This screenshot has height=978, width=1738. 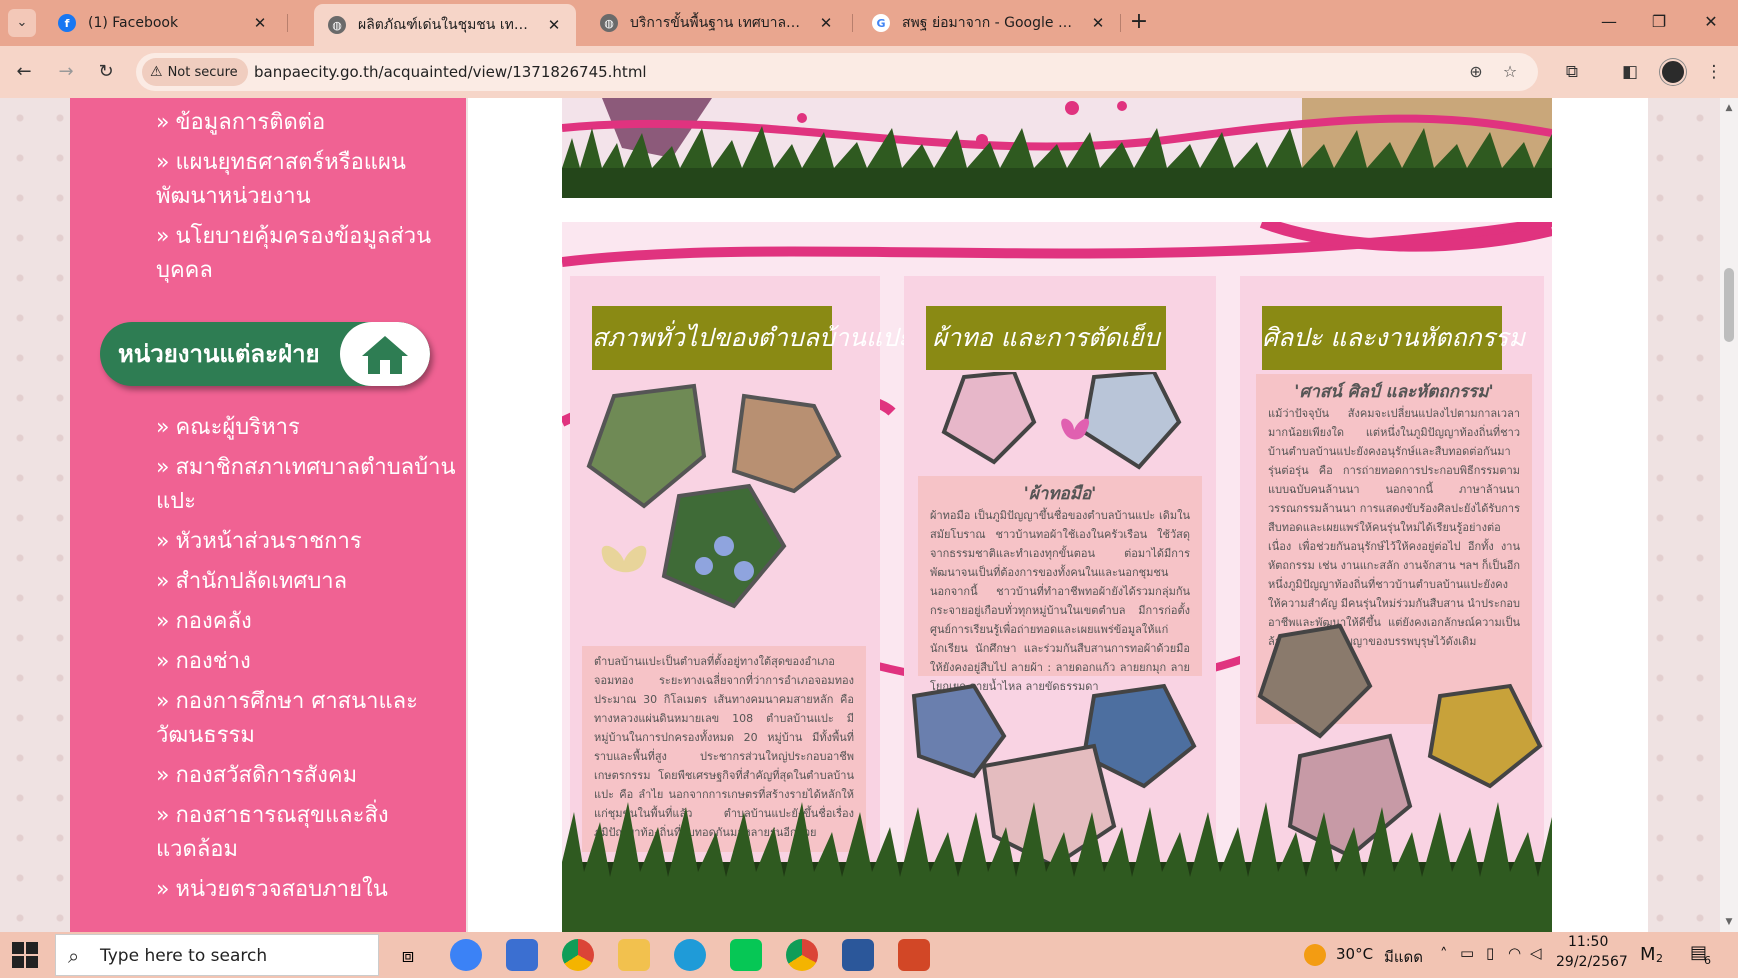 What do you see at coordinates (1592, 962) in the screenshot?
I see `clock-date: 29/2/2567` at bounding box center [1592, 962].